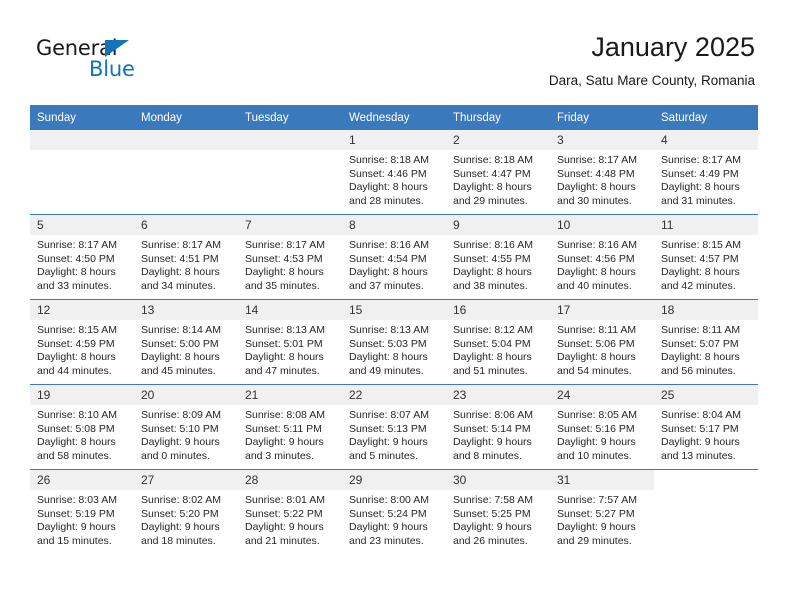 This screenshot has width=792, height=612. What do you see at coordinates (388, 428) in the screenshot?
I see `sunset-text: Sunset: 5:13 PM` at bounding box center [388, 428].